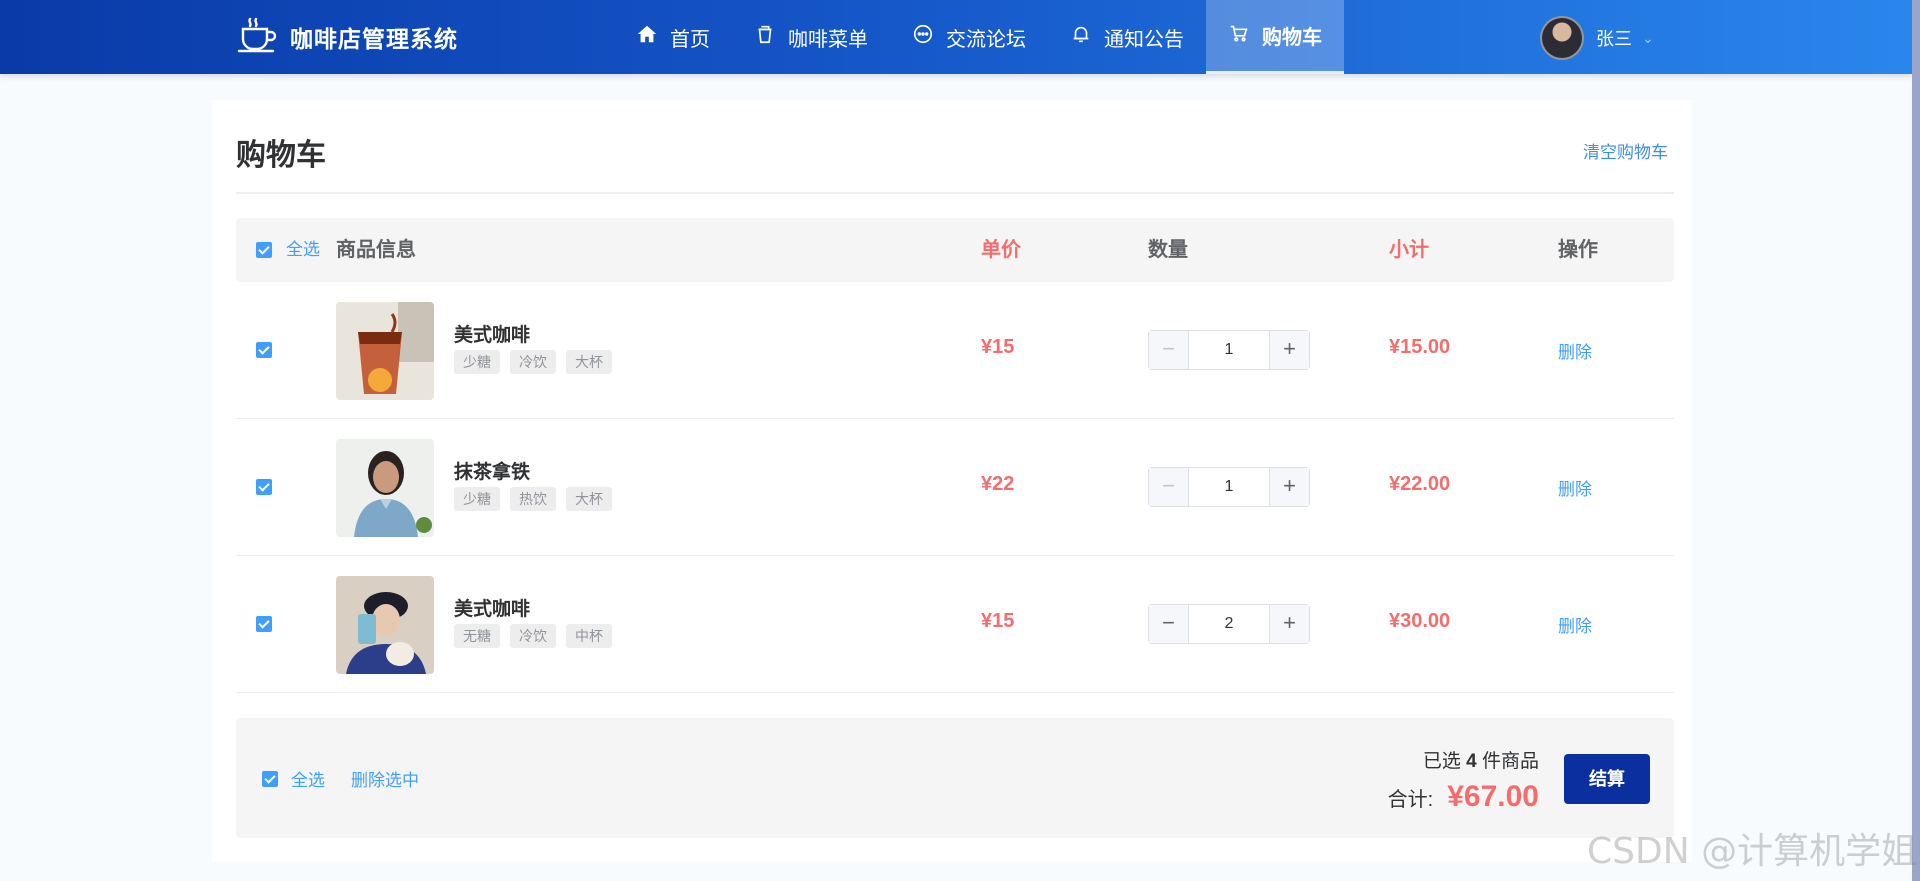 The image size is (1920, 881). I want to click on clear-cart-link: 清空购物车, so click(1625, 150).